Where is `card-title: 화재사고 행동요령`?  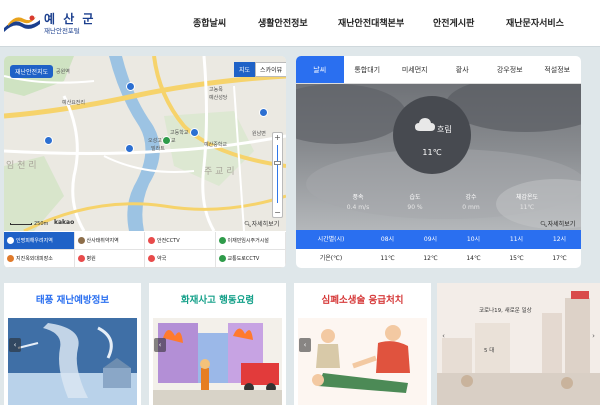 card-title: 화재사고 행동요령 is located at coordinates (217, 300).